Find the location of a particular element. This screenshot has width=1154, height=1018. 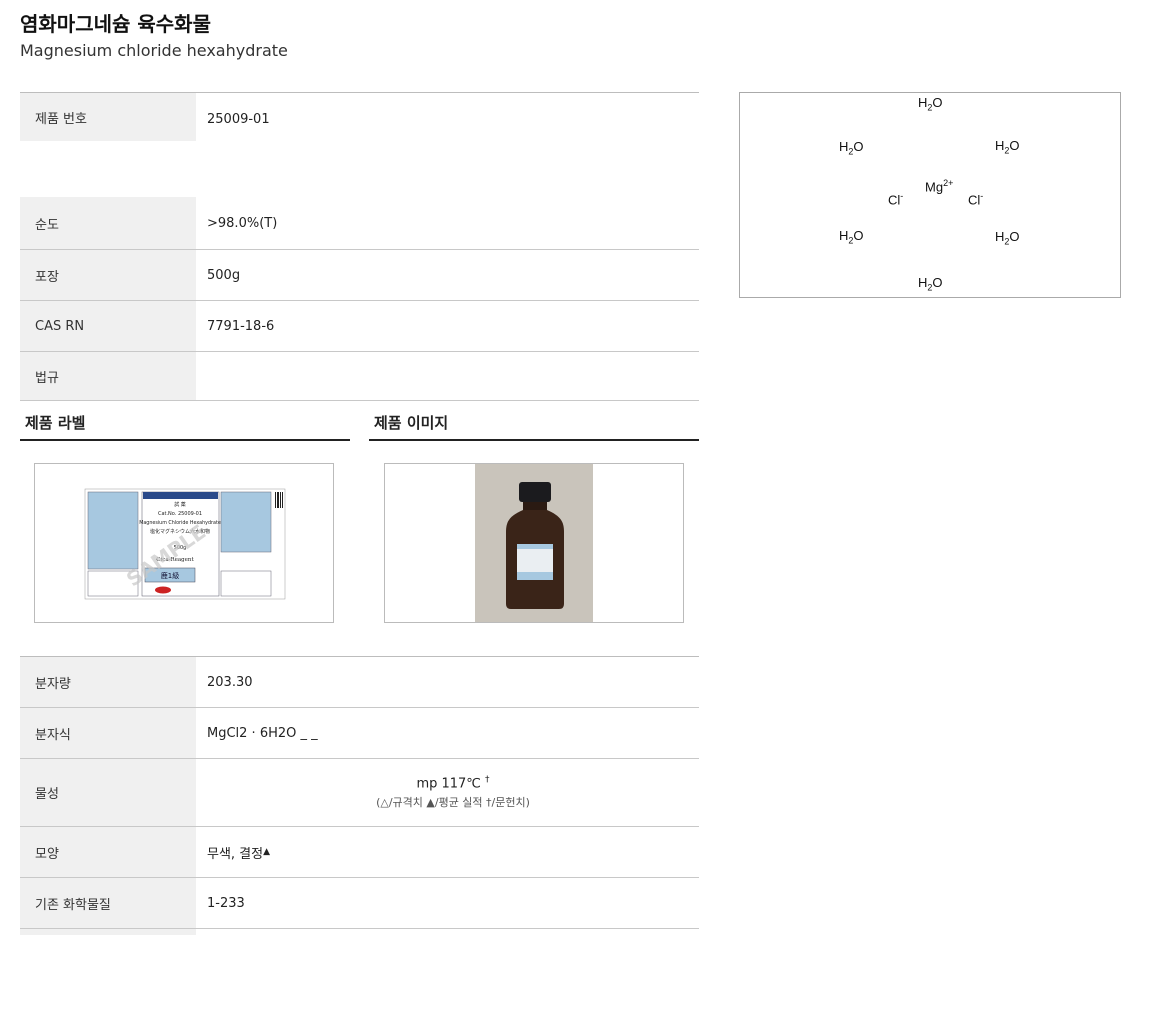

product-photo is located at coordinates (534, 543).